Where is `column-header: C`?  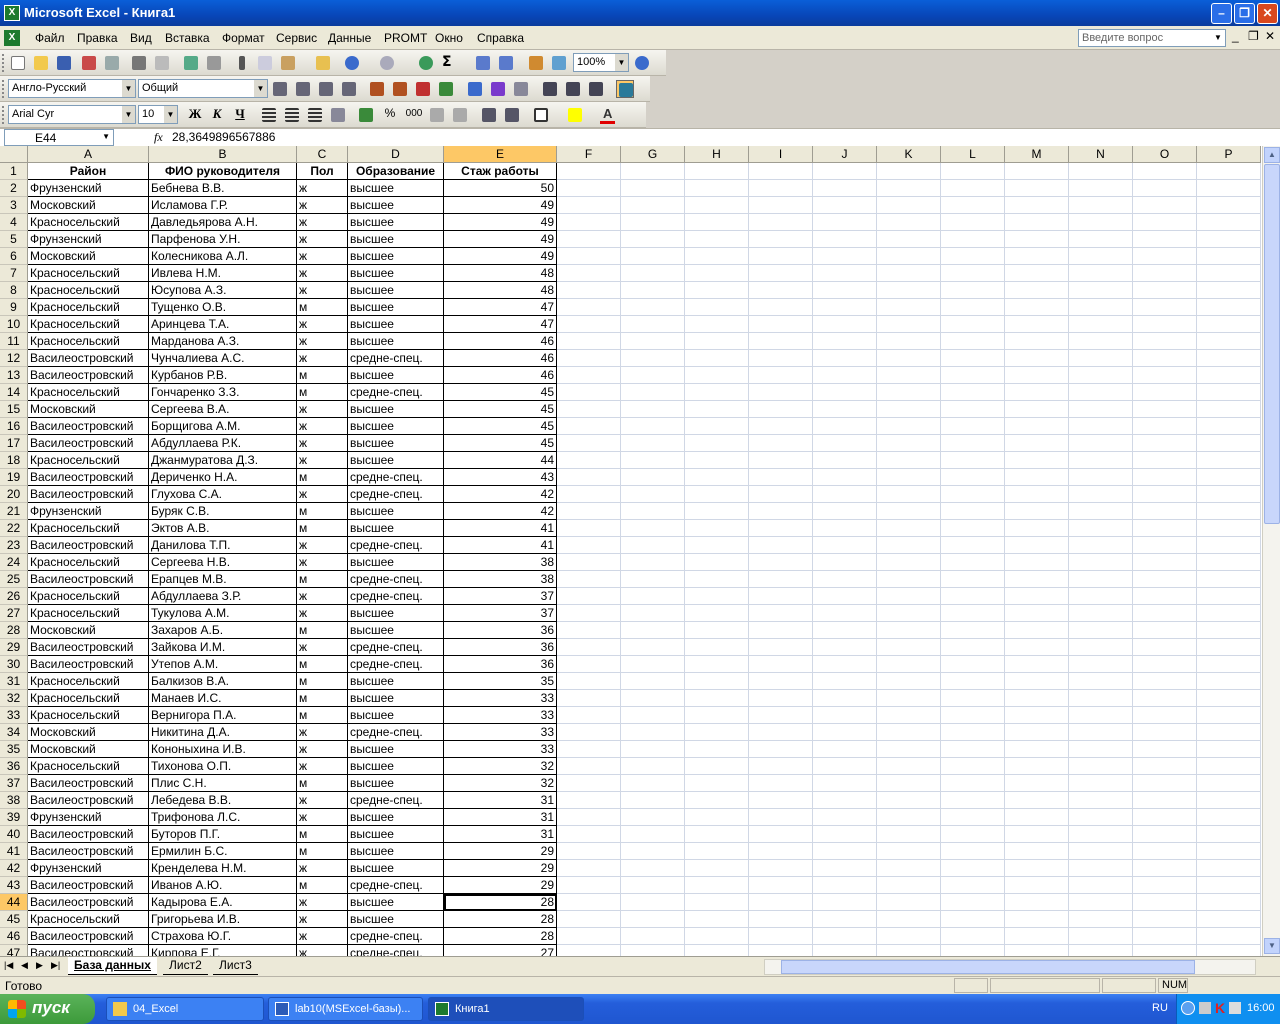
column-header: C is located at coordinates (322, 154).